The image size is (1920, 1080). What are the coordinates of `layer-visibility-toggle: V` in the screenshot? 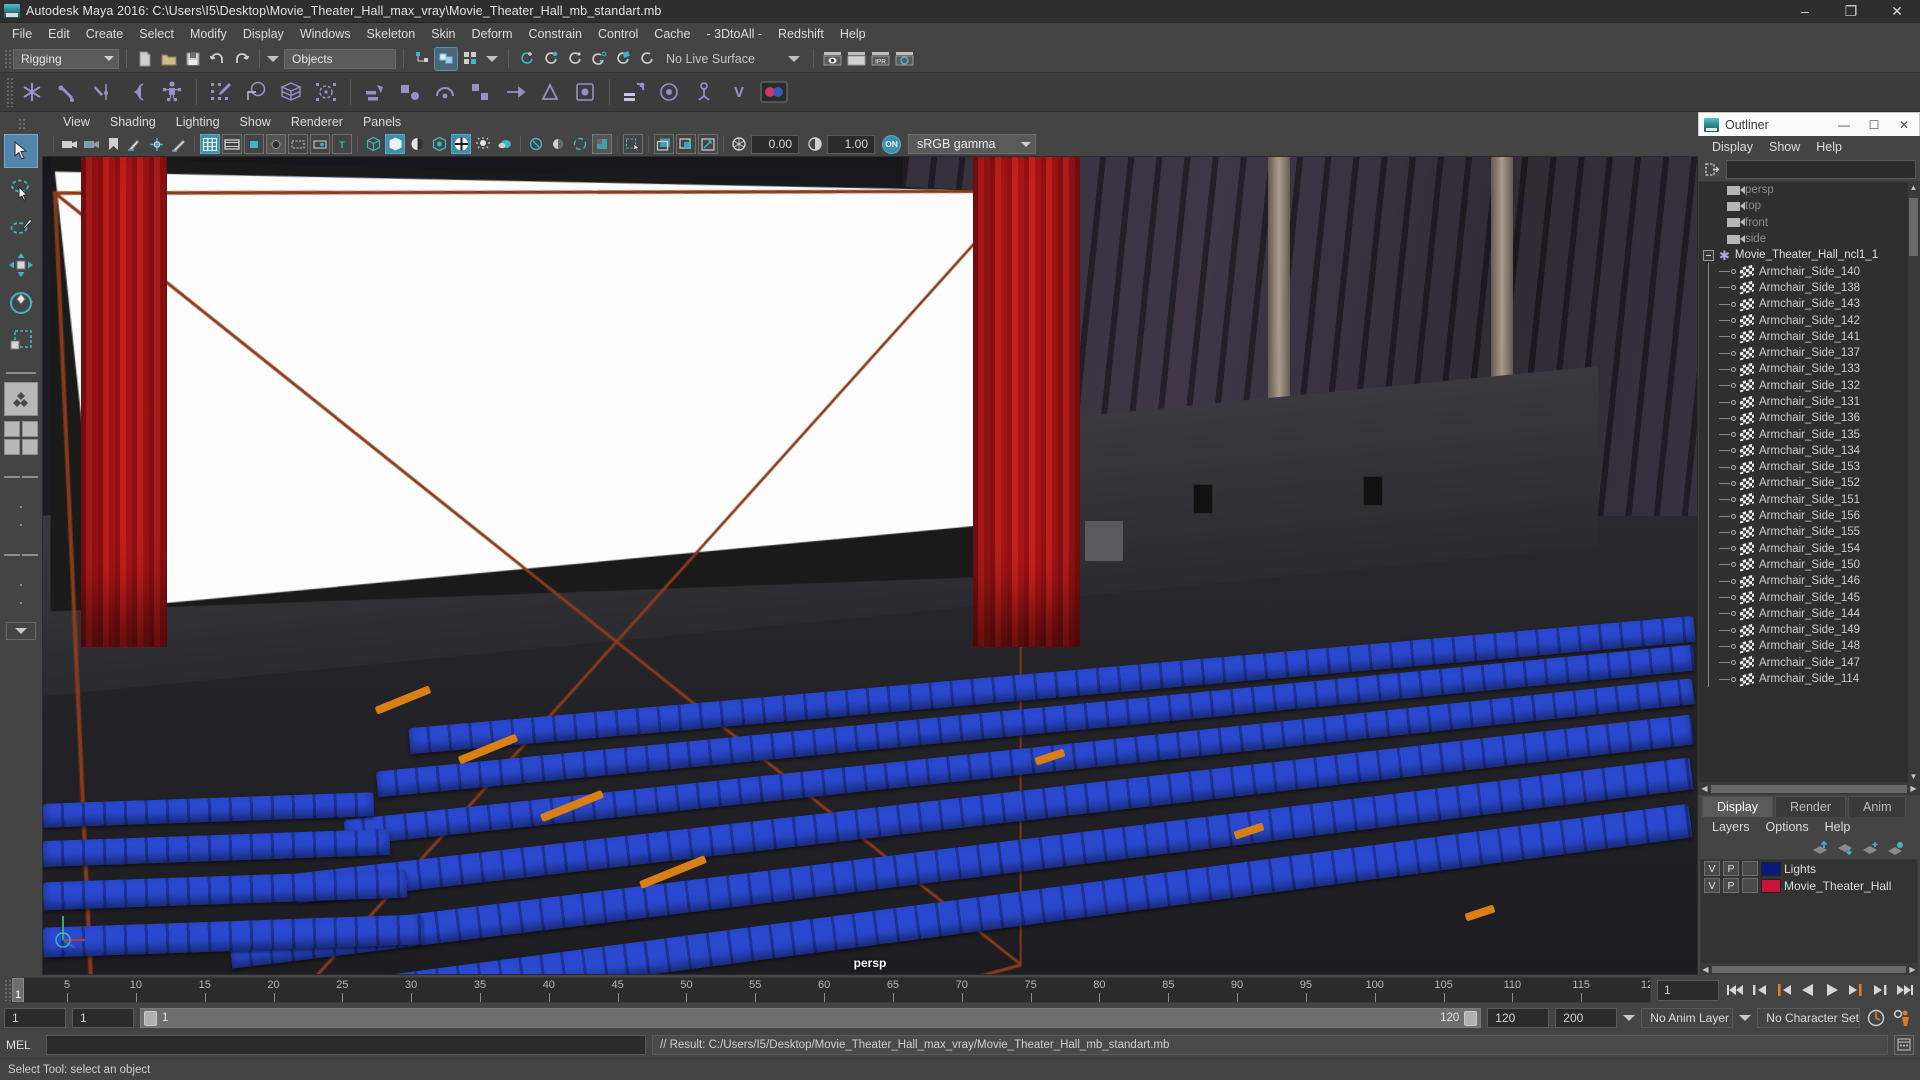 It's located at (1712, 868).